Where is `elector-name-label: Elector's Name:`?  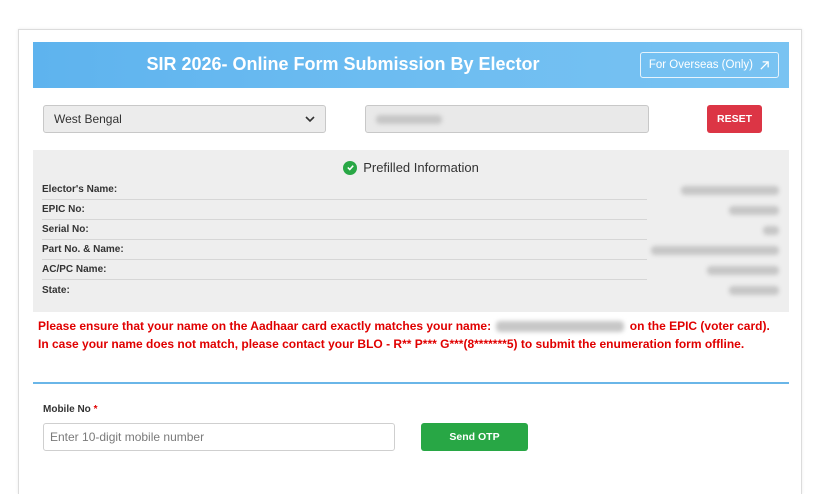 elector-name-label: Elector's Name: is located at coordinates (80, 189).